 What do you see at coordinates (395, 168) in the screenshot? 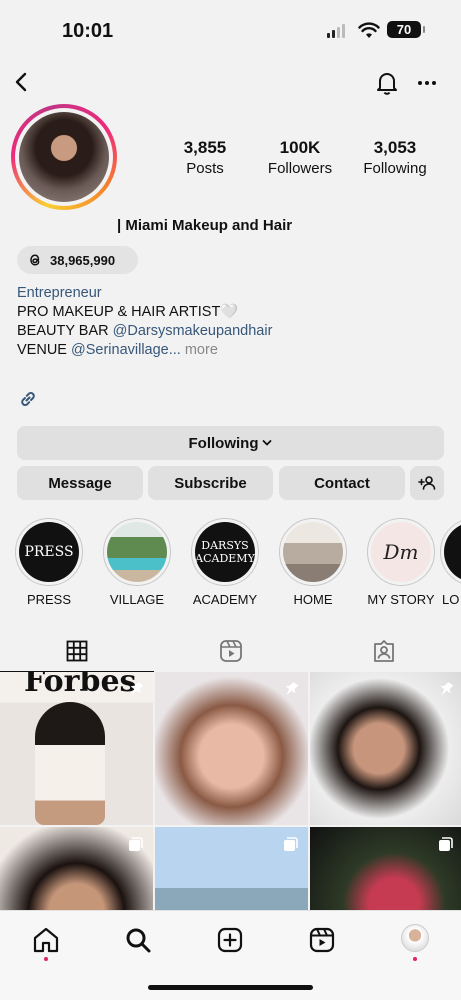
I see `stat-following-label: Following` at bounding box center [395, 168].